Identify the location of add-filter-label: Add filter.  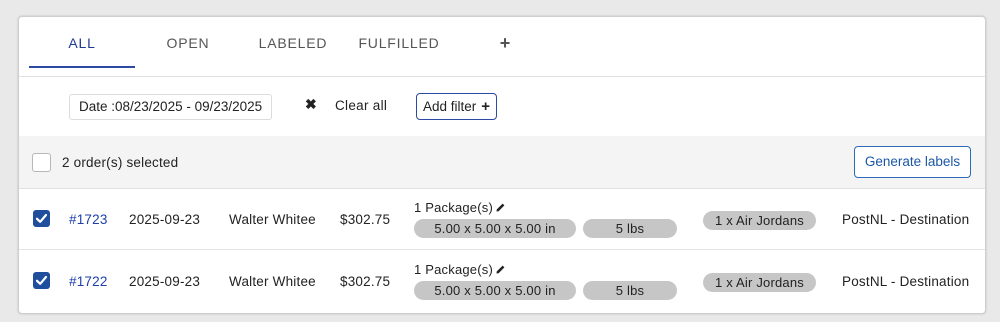
(450, 106).